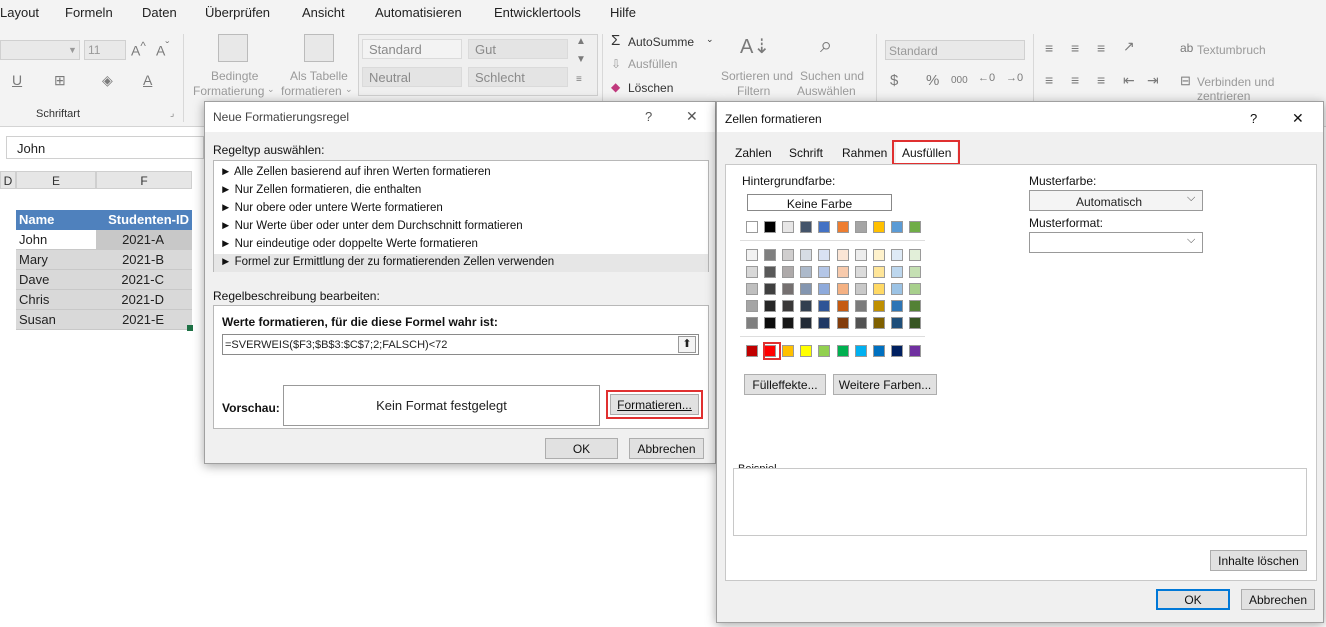 The image size is (1326, 627). Describe the element at coordinates (1129, 46) in the screenshot. I see `orientation-icon: ↗` at that location.